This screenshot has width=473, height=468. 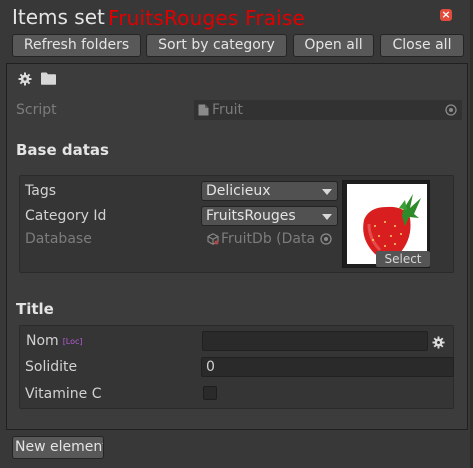 What do you see at coordinates (35, 309) in the screenshot?
I see `section-title-title: Title` at bounding box center [35, 309].